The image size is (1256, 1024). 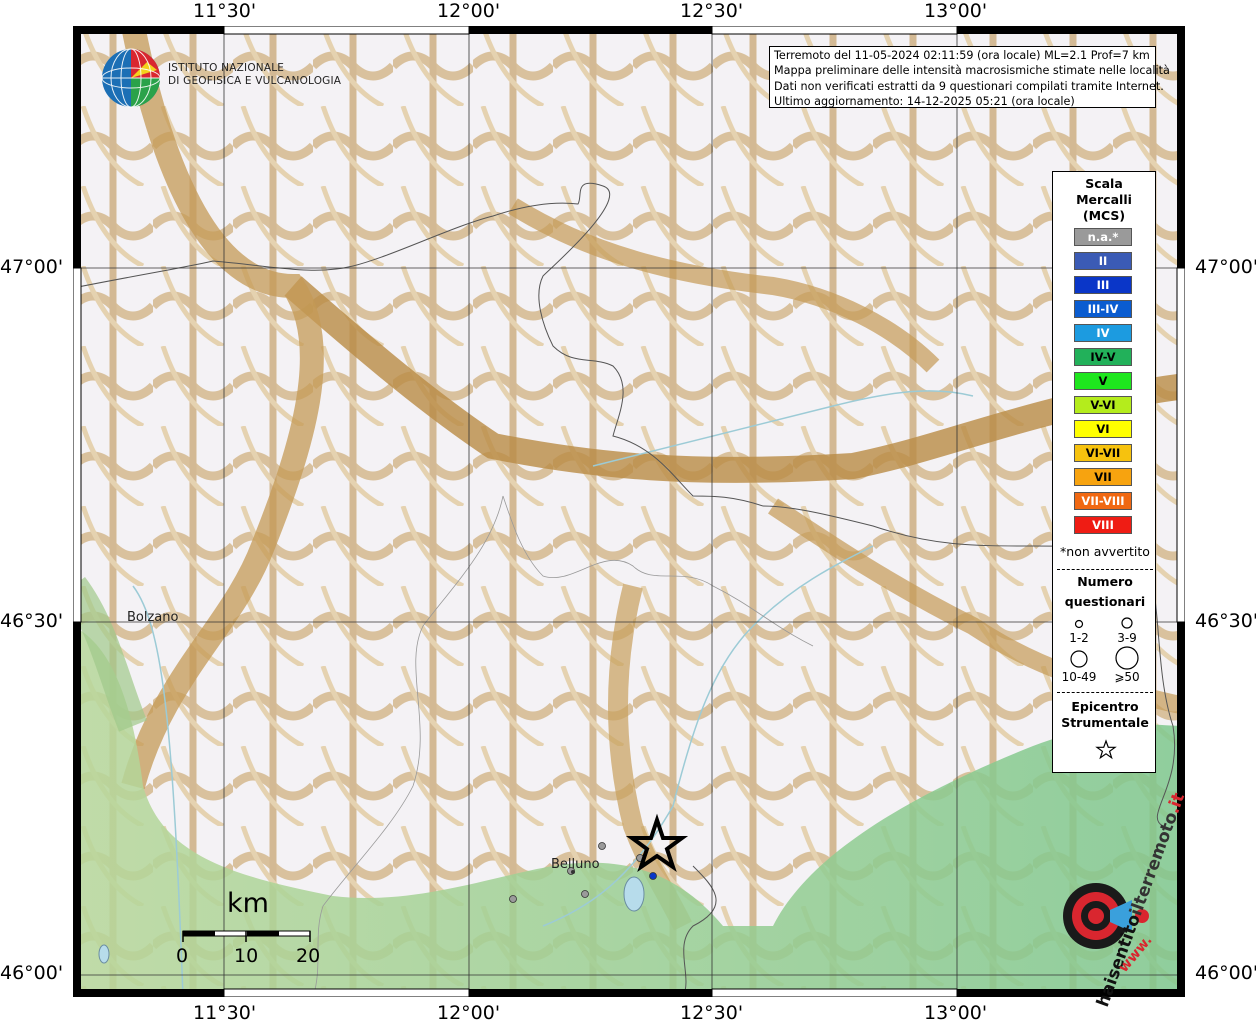 I want to click on top-tick-1: 11°30', so click(x=225, y=11).